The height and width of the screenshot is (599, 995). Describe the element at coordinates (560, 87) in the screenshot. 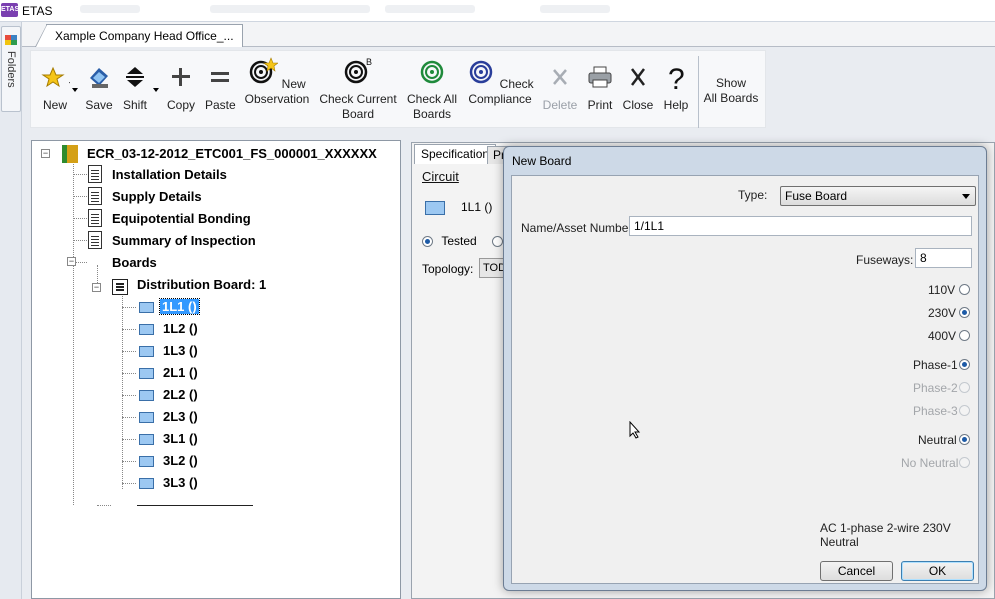

I see `delete-button: Delete` at that location.